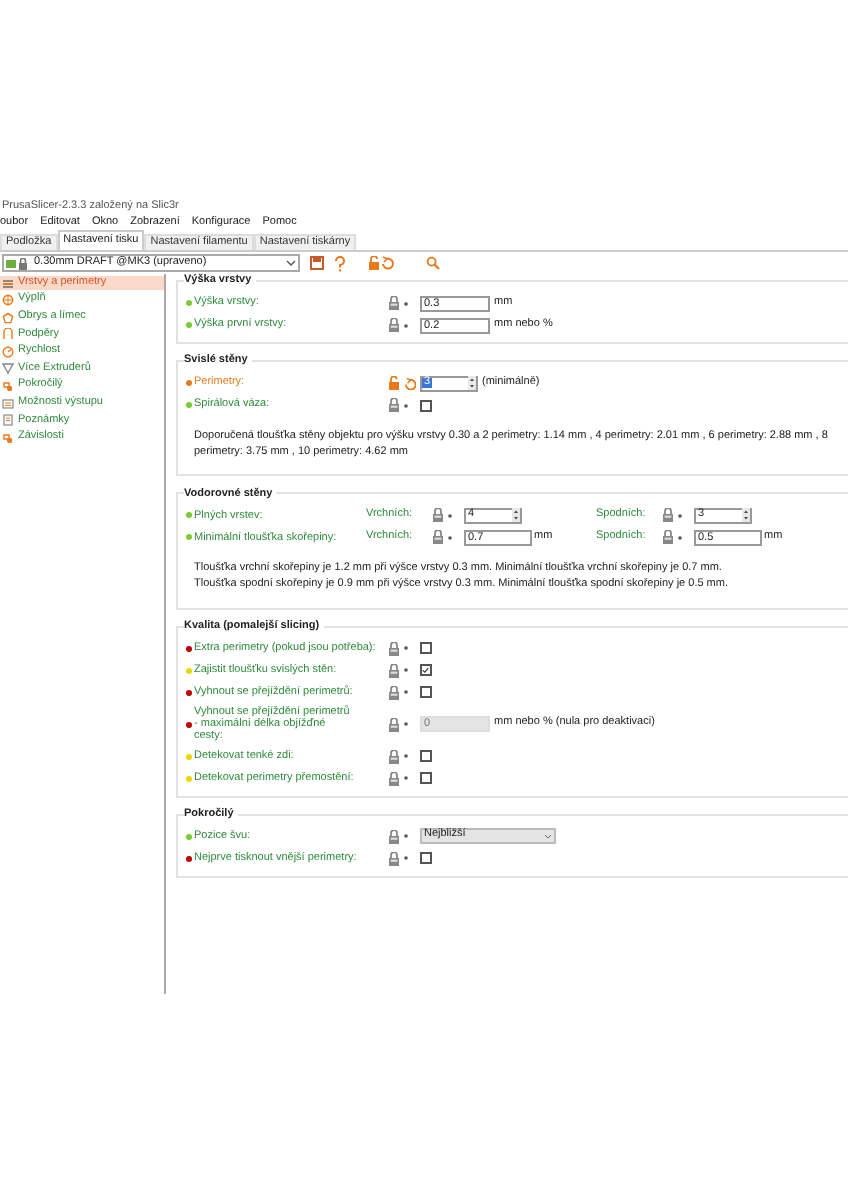  What do you see at coordinates (18, 263) in the screenshot?
I see `printer-lock-icon` at bounding box center [18, 263].